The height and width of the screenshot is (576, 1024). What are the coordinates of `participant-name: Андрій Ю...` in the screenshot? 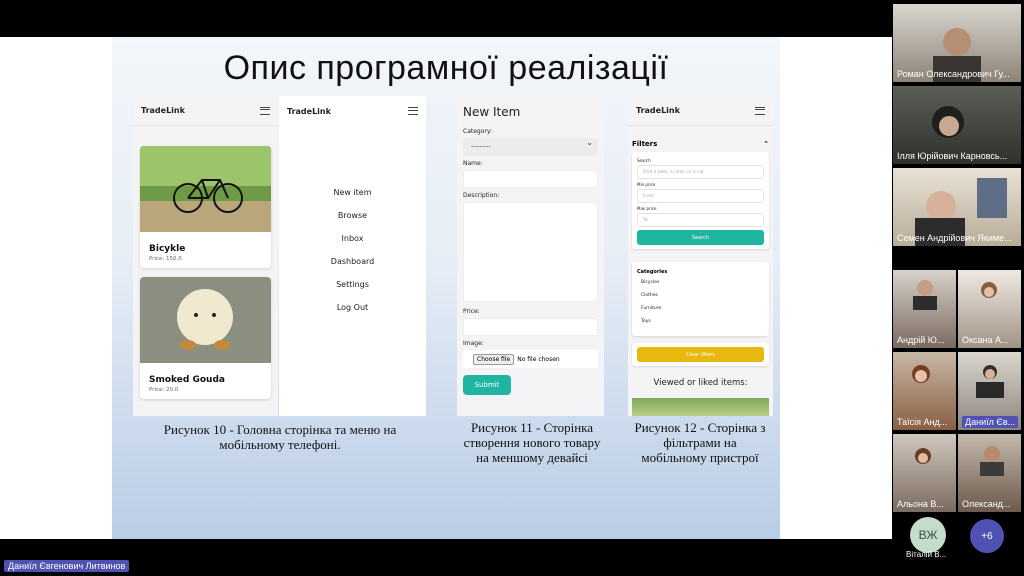 It's located at (921, 340).